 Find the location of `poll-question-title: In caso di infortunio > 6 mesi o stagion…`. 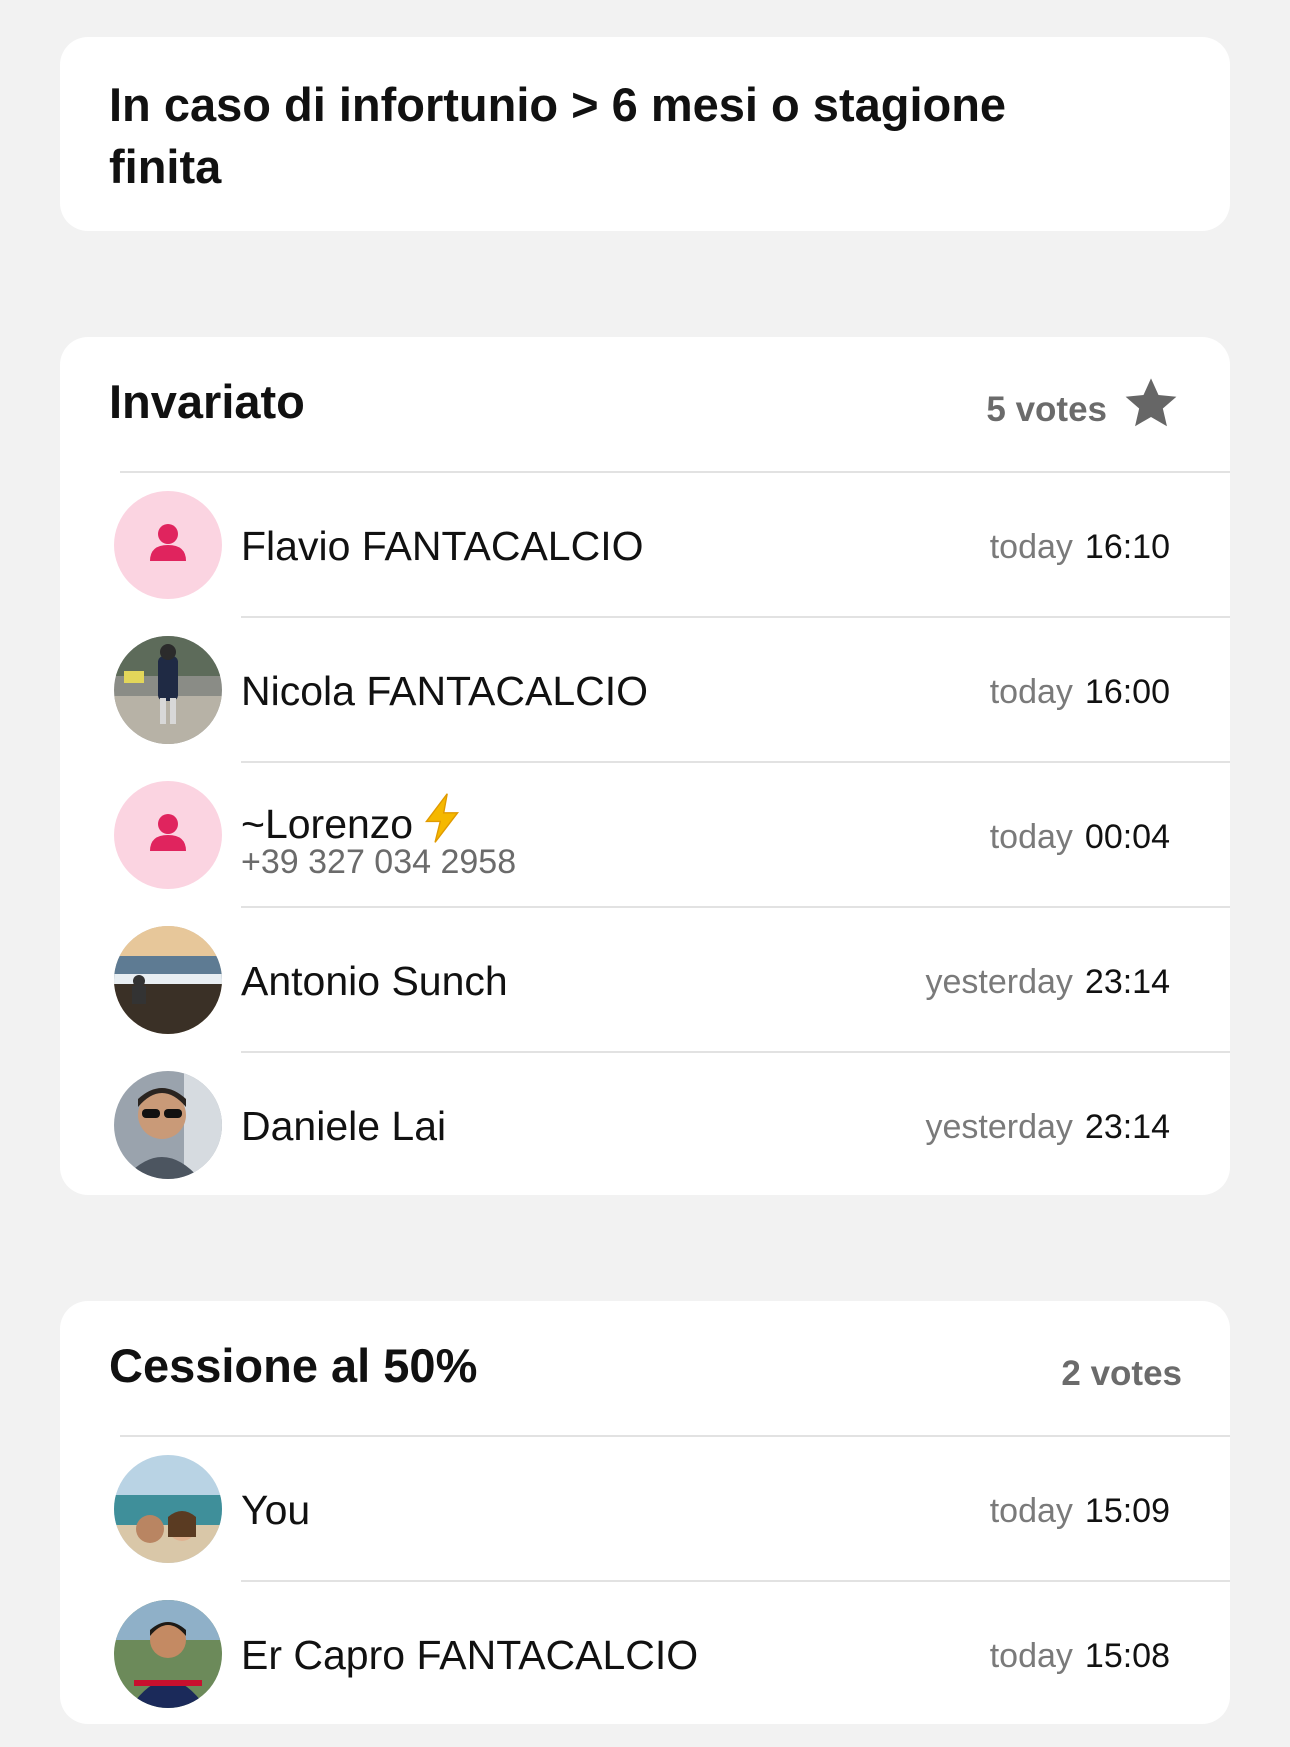

poll-question-title: In caso di infortunio > 6 mesi o stagion… is located at coordinates (558, 135).